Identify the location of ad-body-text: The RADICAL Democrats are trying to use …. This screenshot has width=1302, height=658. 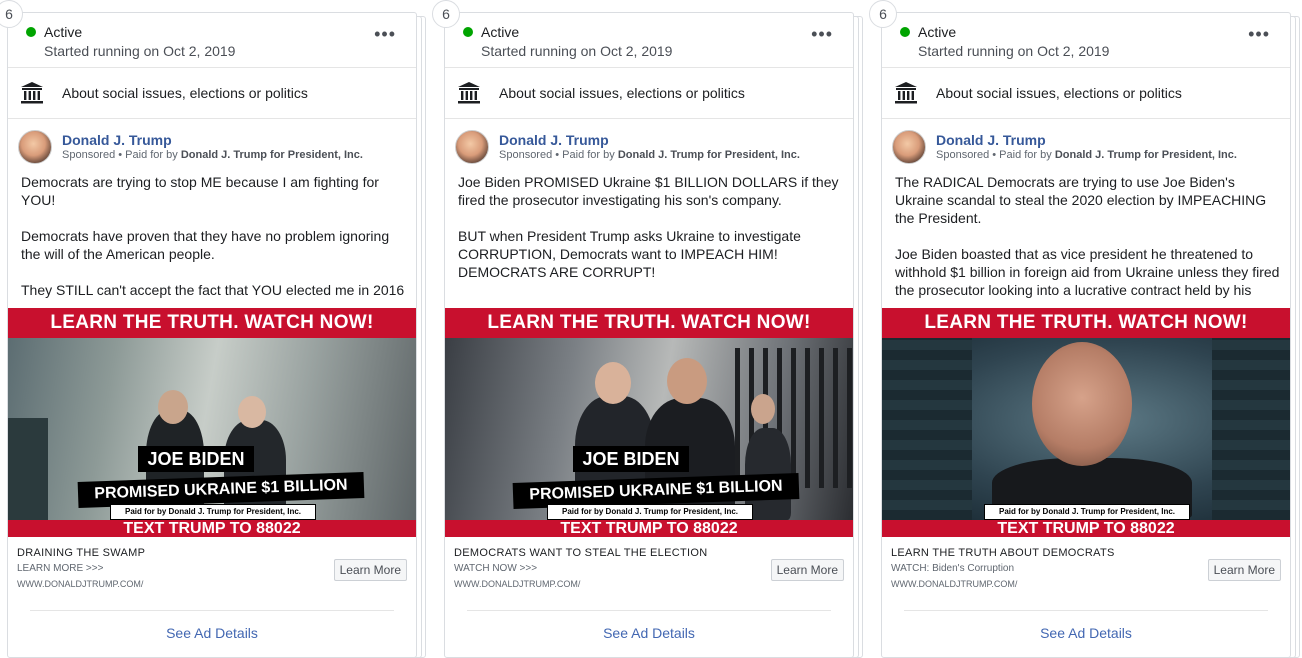
(1087, 236).